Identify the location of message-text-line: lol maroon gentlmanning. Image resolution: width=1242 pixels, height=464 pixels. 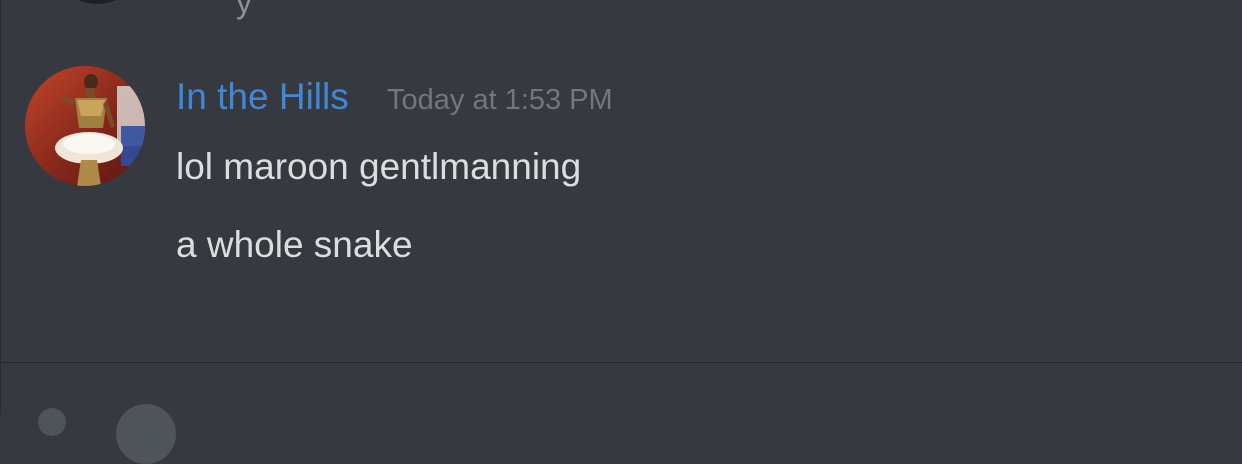
(379, 166).